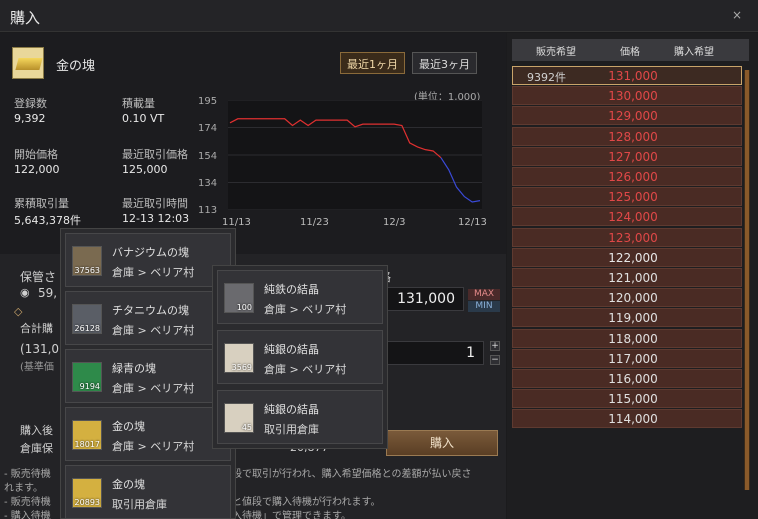 The width and height of the screenshot is (758, 519). Describe the element at coordinates (155, 154) in the screenshot. I see `recent-price-label: 最近取引価格` at that location.